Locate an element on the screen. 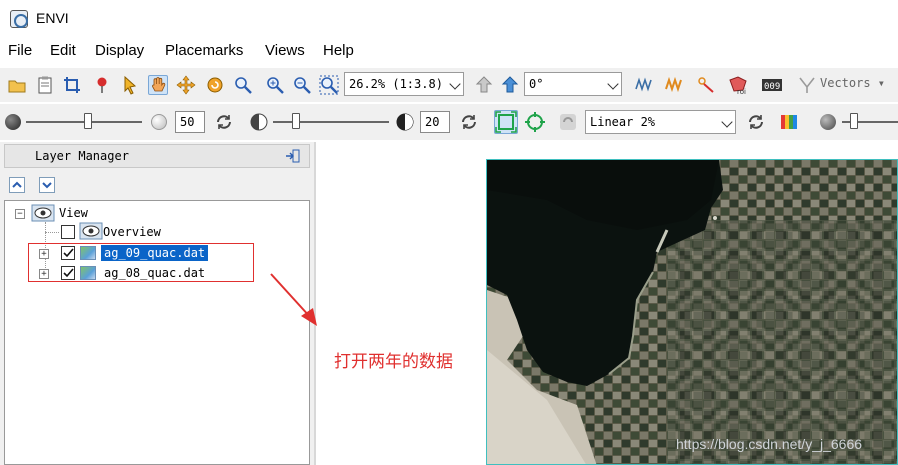 The image size is (898, 465). pin-icon is located at coordinates (102, 85).